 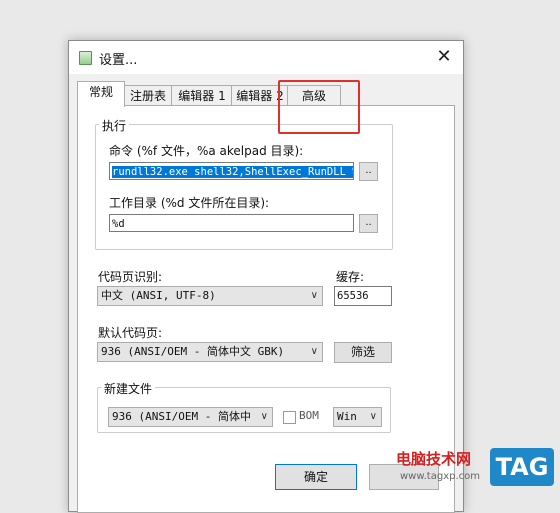 What do you see at coordinates (206, 151) in the screenshot?
I see `command-label: 命令 (%f 文件，%a akelpad 目录):` at bounding box center [206, 151].